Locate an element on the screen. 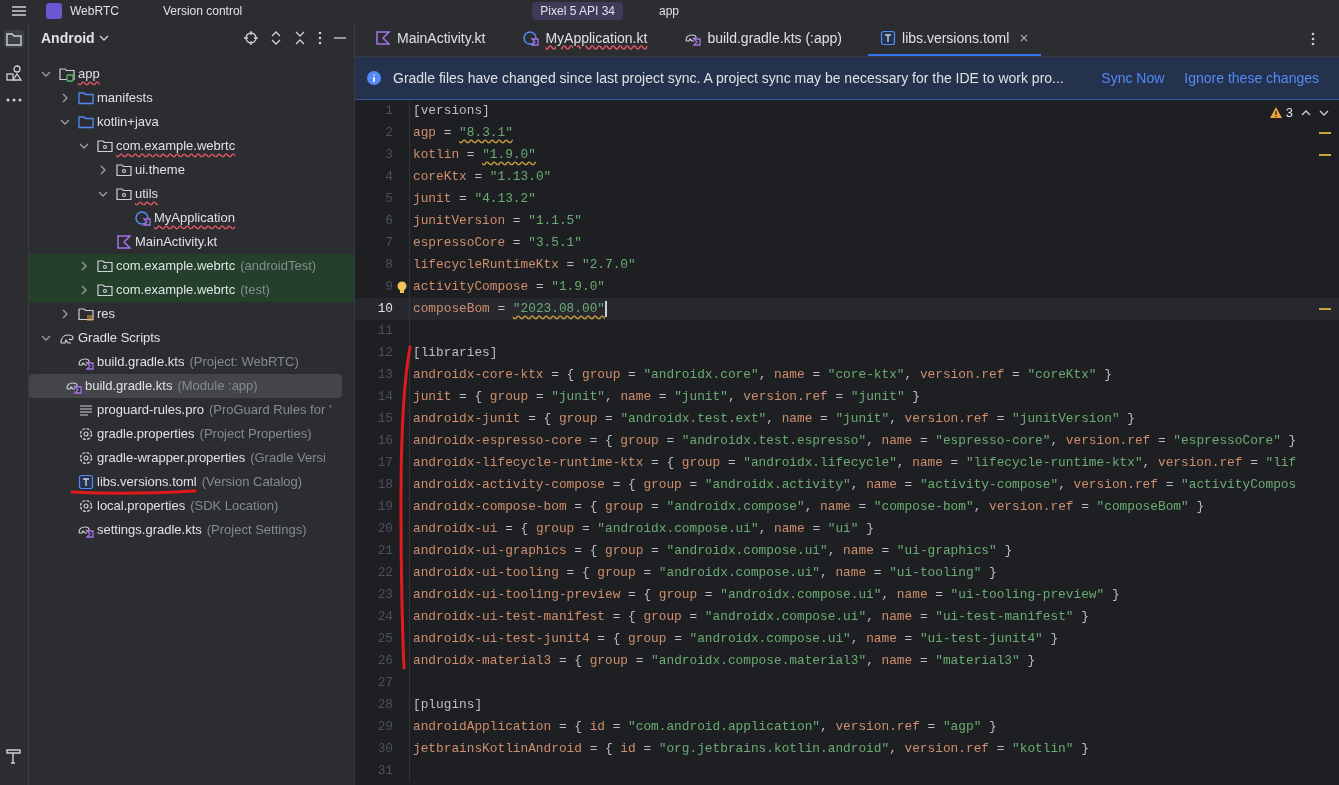 The height and width of the screenshot is (785, 1339). code-line: androidx-activity-compose = { group = "androidx.activity", name = "activity-compose", version.ref = "activityCompos is located at coordinates (855, 485).